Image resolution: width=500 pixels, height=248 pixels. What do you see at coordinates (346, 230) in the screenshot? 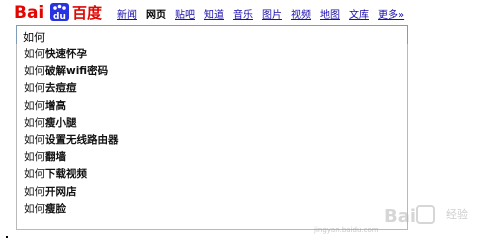
I see `watermark-url: jingyan.baidu.com` at bounding box center [346, 230].